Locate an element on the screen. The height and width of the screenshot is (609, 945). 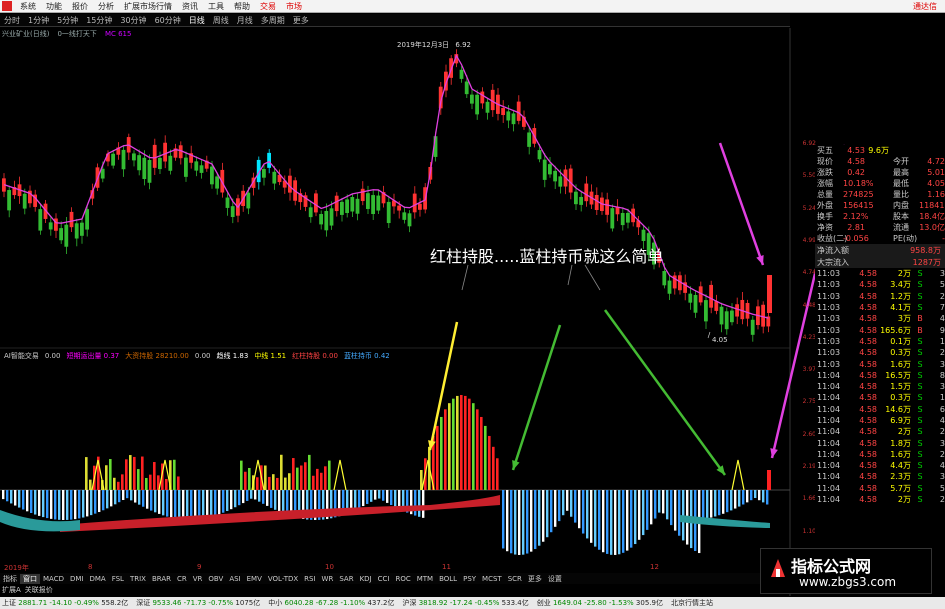
indicator-tab-0: 指标 is located at coordinates (10, 579).